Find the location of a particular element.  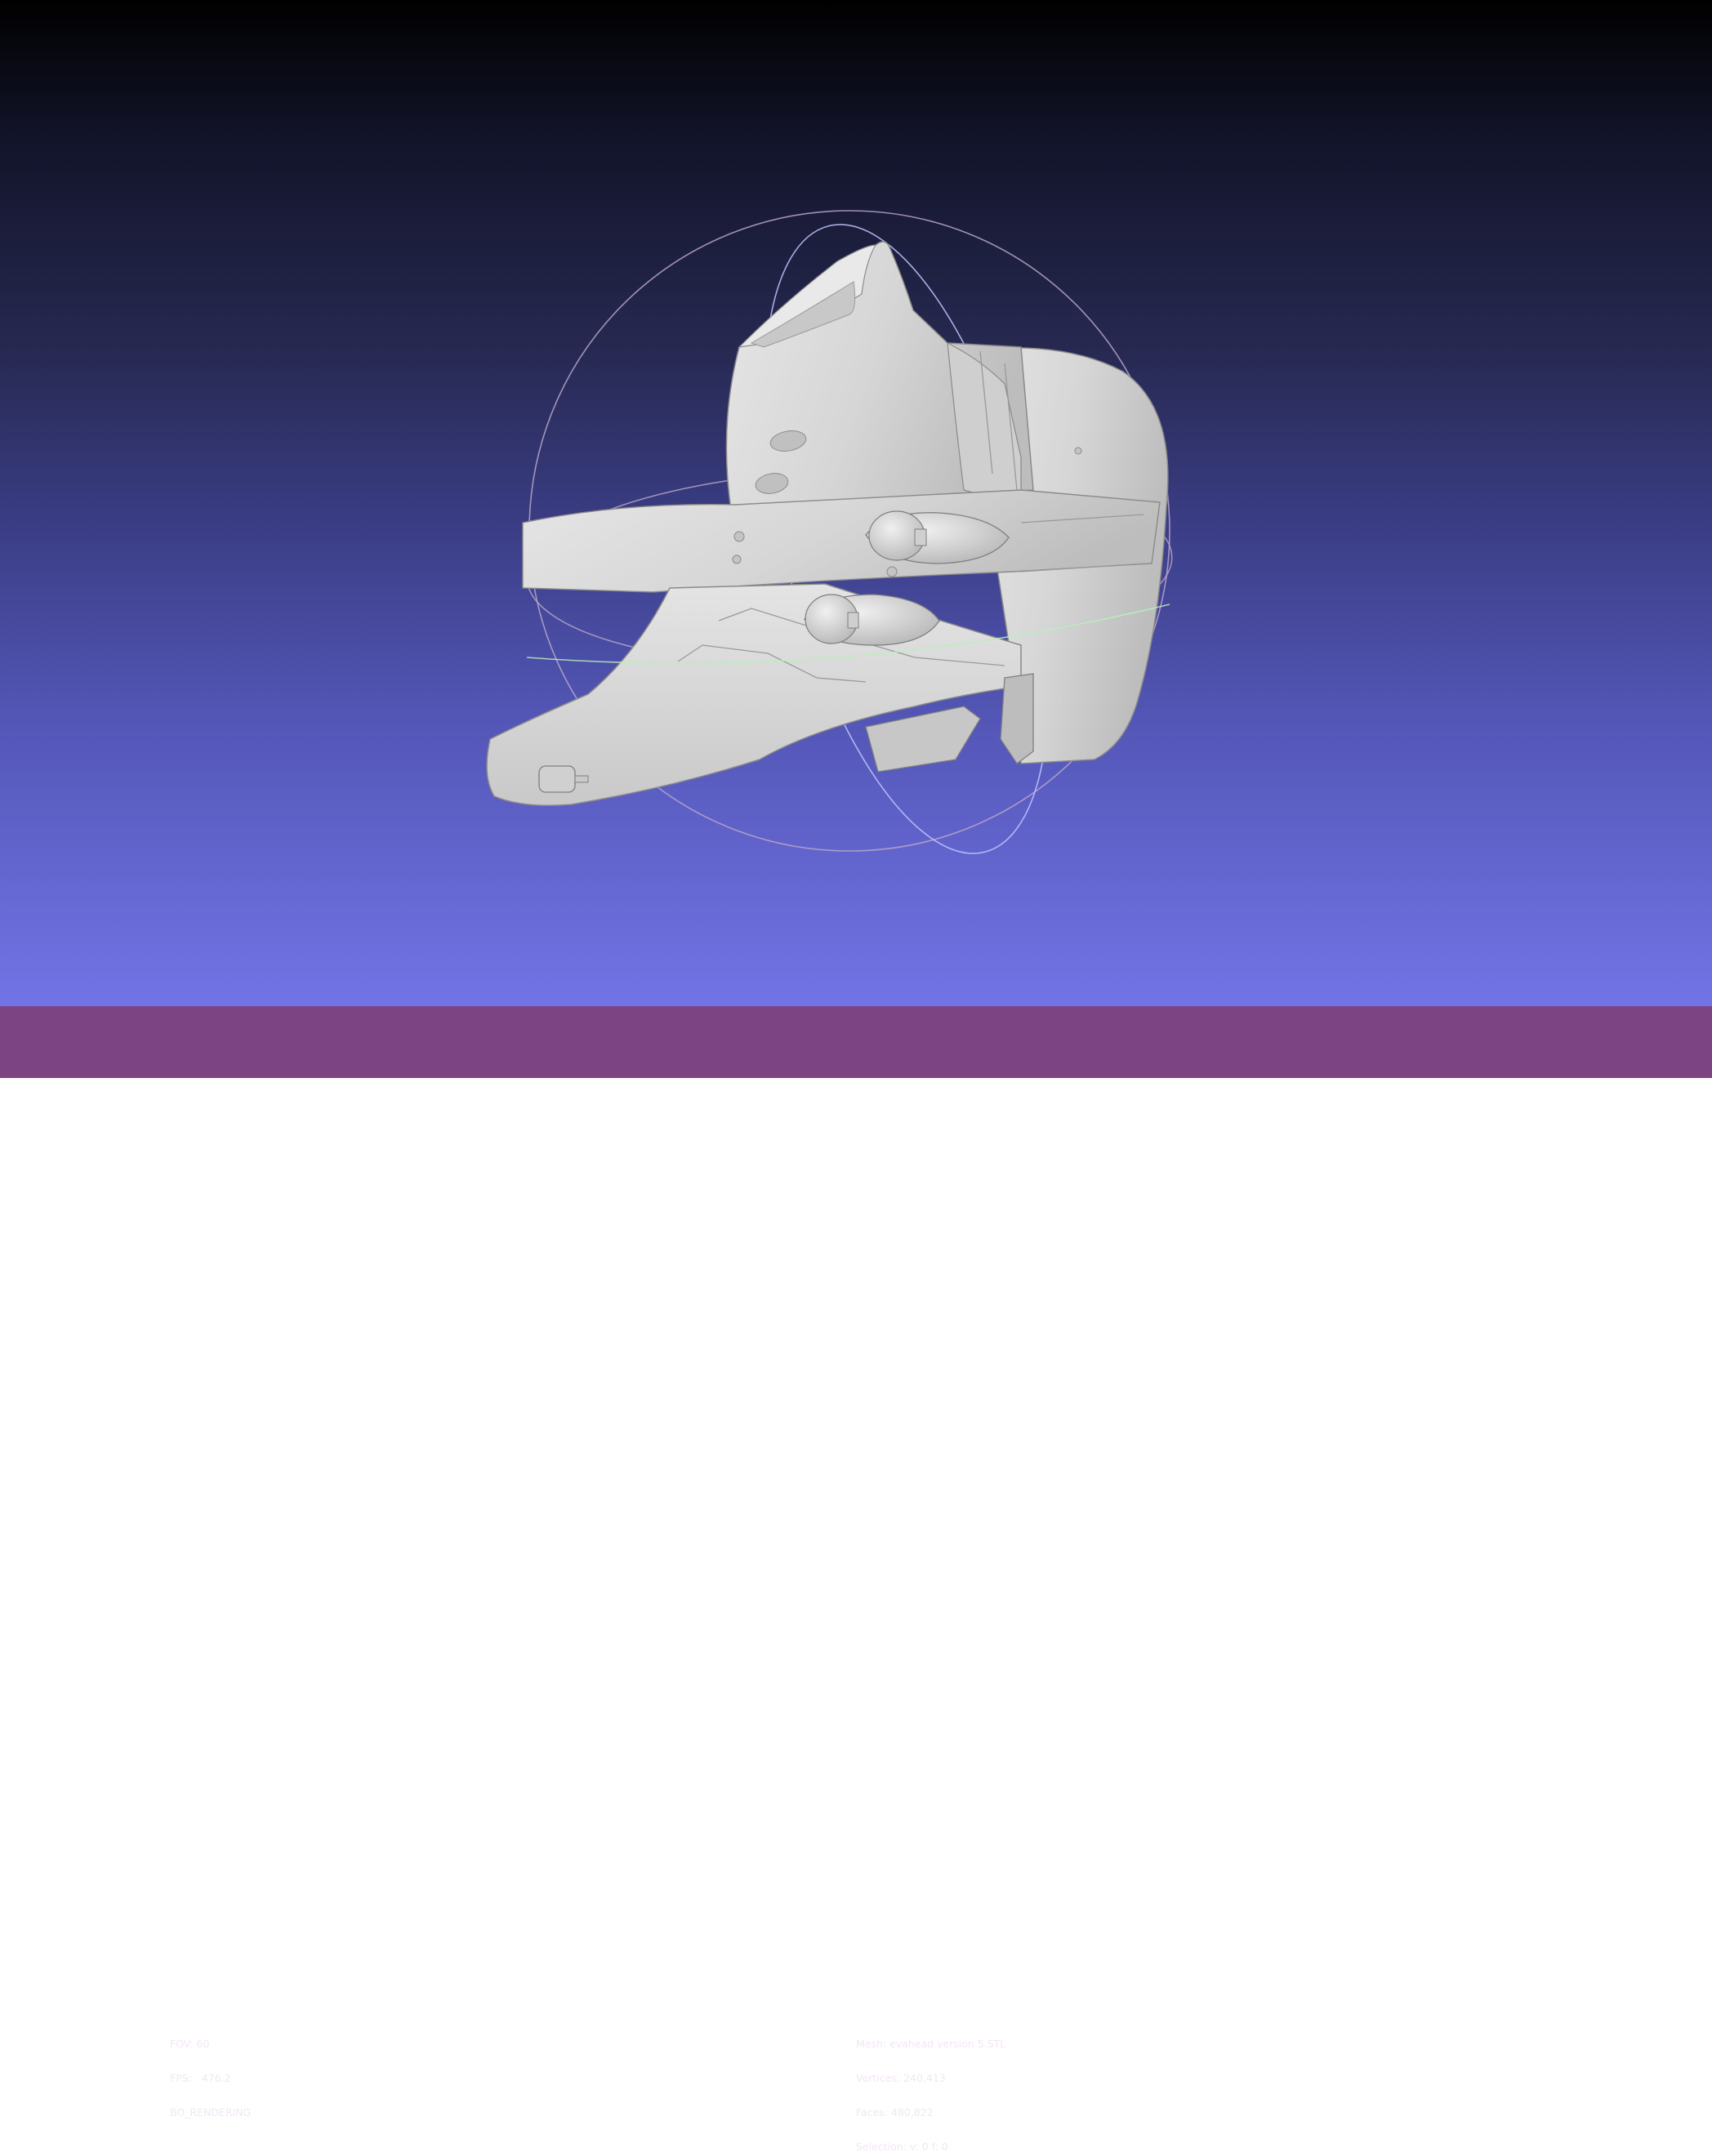

render-mode-label: BO_RENDERING is located at coordinates (211, 2112).